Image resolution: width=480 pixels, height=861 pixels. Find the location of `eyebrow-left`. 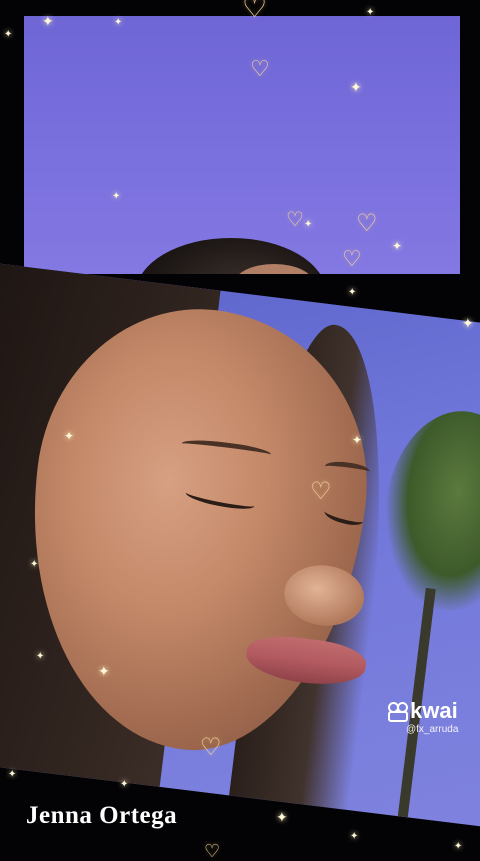

eyebrow-left is located at coordinates (226, 449).